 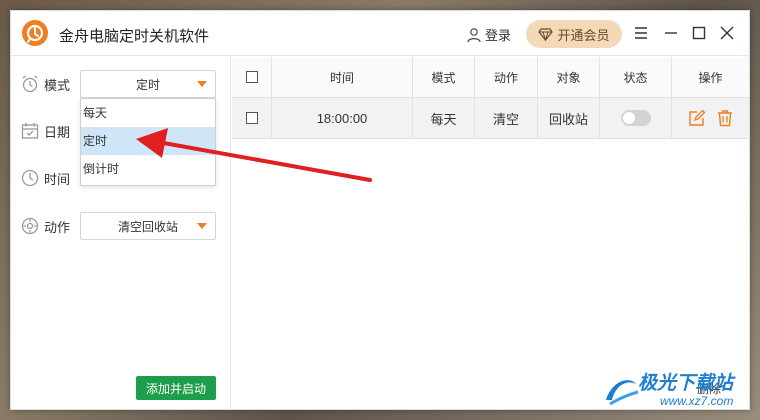 What do you see at coordinates (30, 84) in the screenshot?
I see `alarm-clock-icon` at bounding box center [30, 84].